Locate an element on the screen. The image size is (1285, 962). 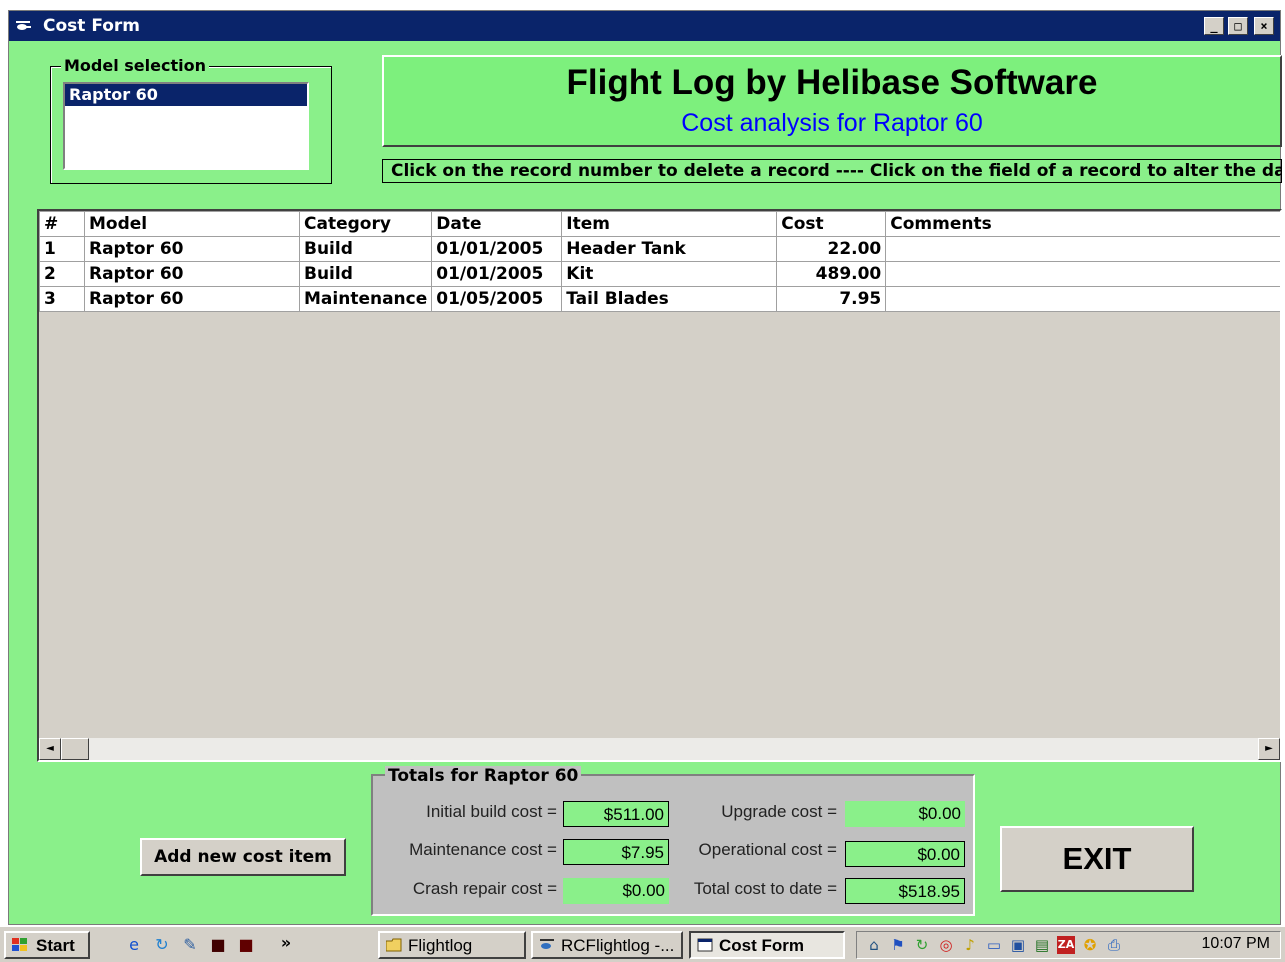
record-number-cell: 3 is located at coordinates (62, 299).